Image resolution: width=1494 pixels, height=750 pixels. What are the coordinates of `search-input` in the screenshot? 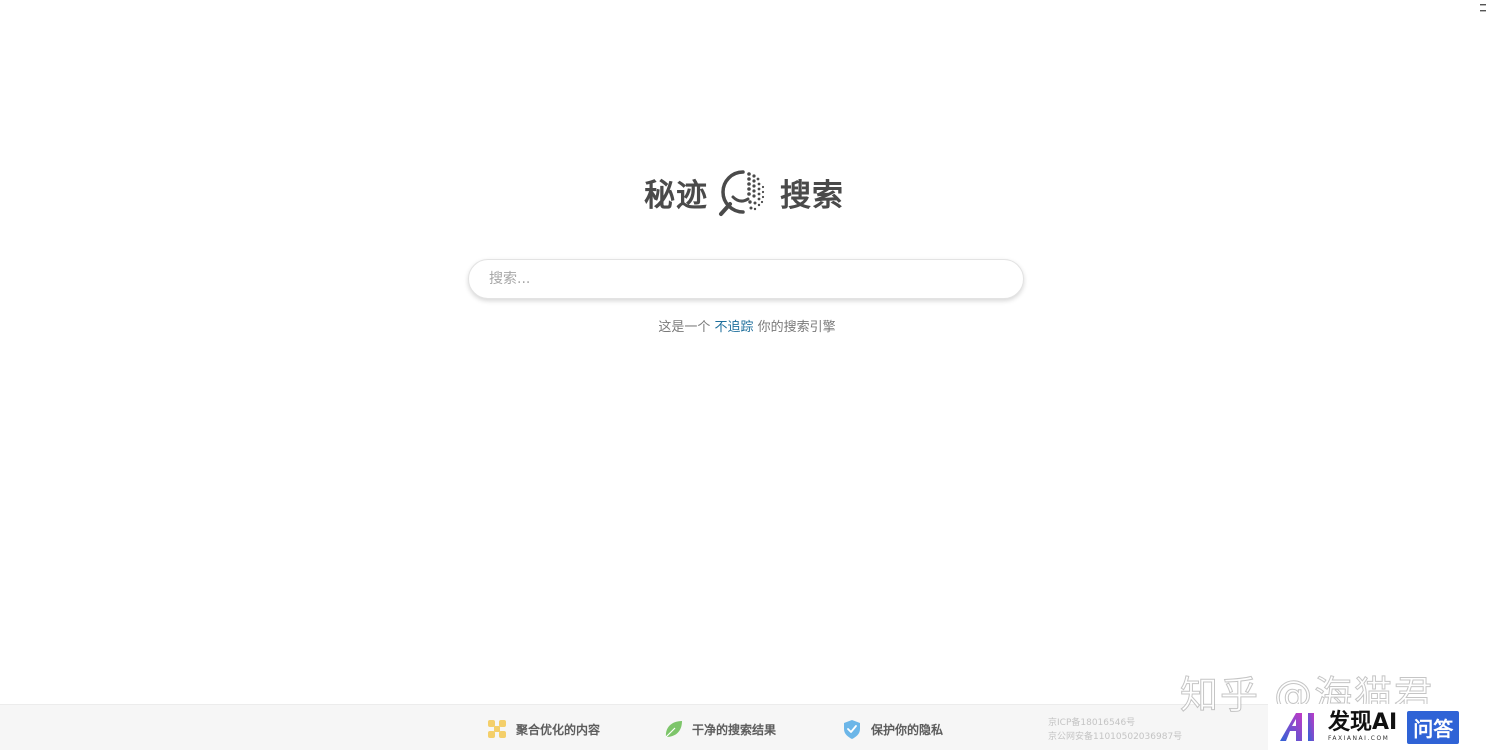 It's located at (746, 279).